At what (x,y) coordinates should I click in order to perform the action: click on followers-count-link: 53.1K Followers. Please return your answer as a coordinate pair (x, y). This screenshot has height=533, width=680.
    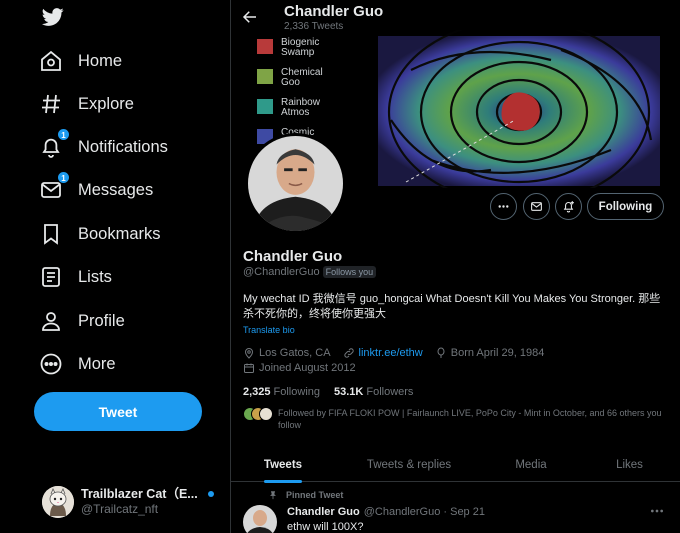
    Looking at the image, I should click on (373, 392).